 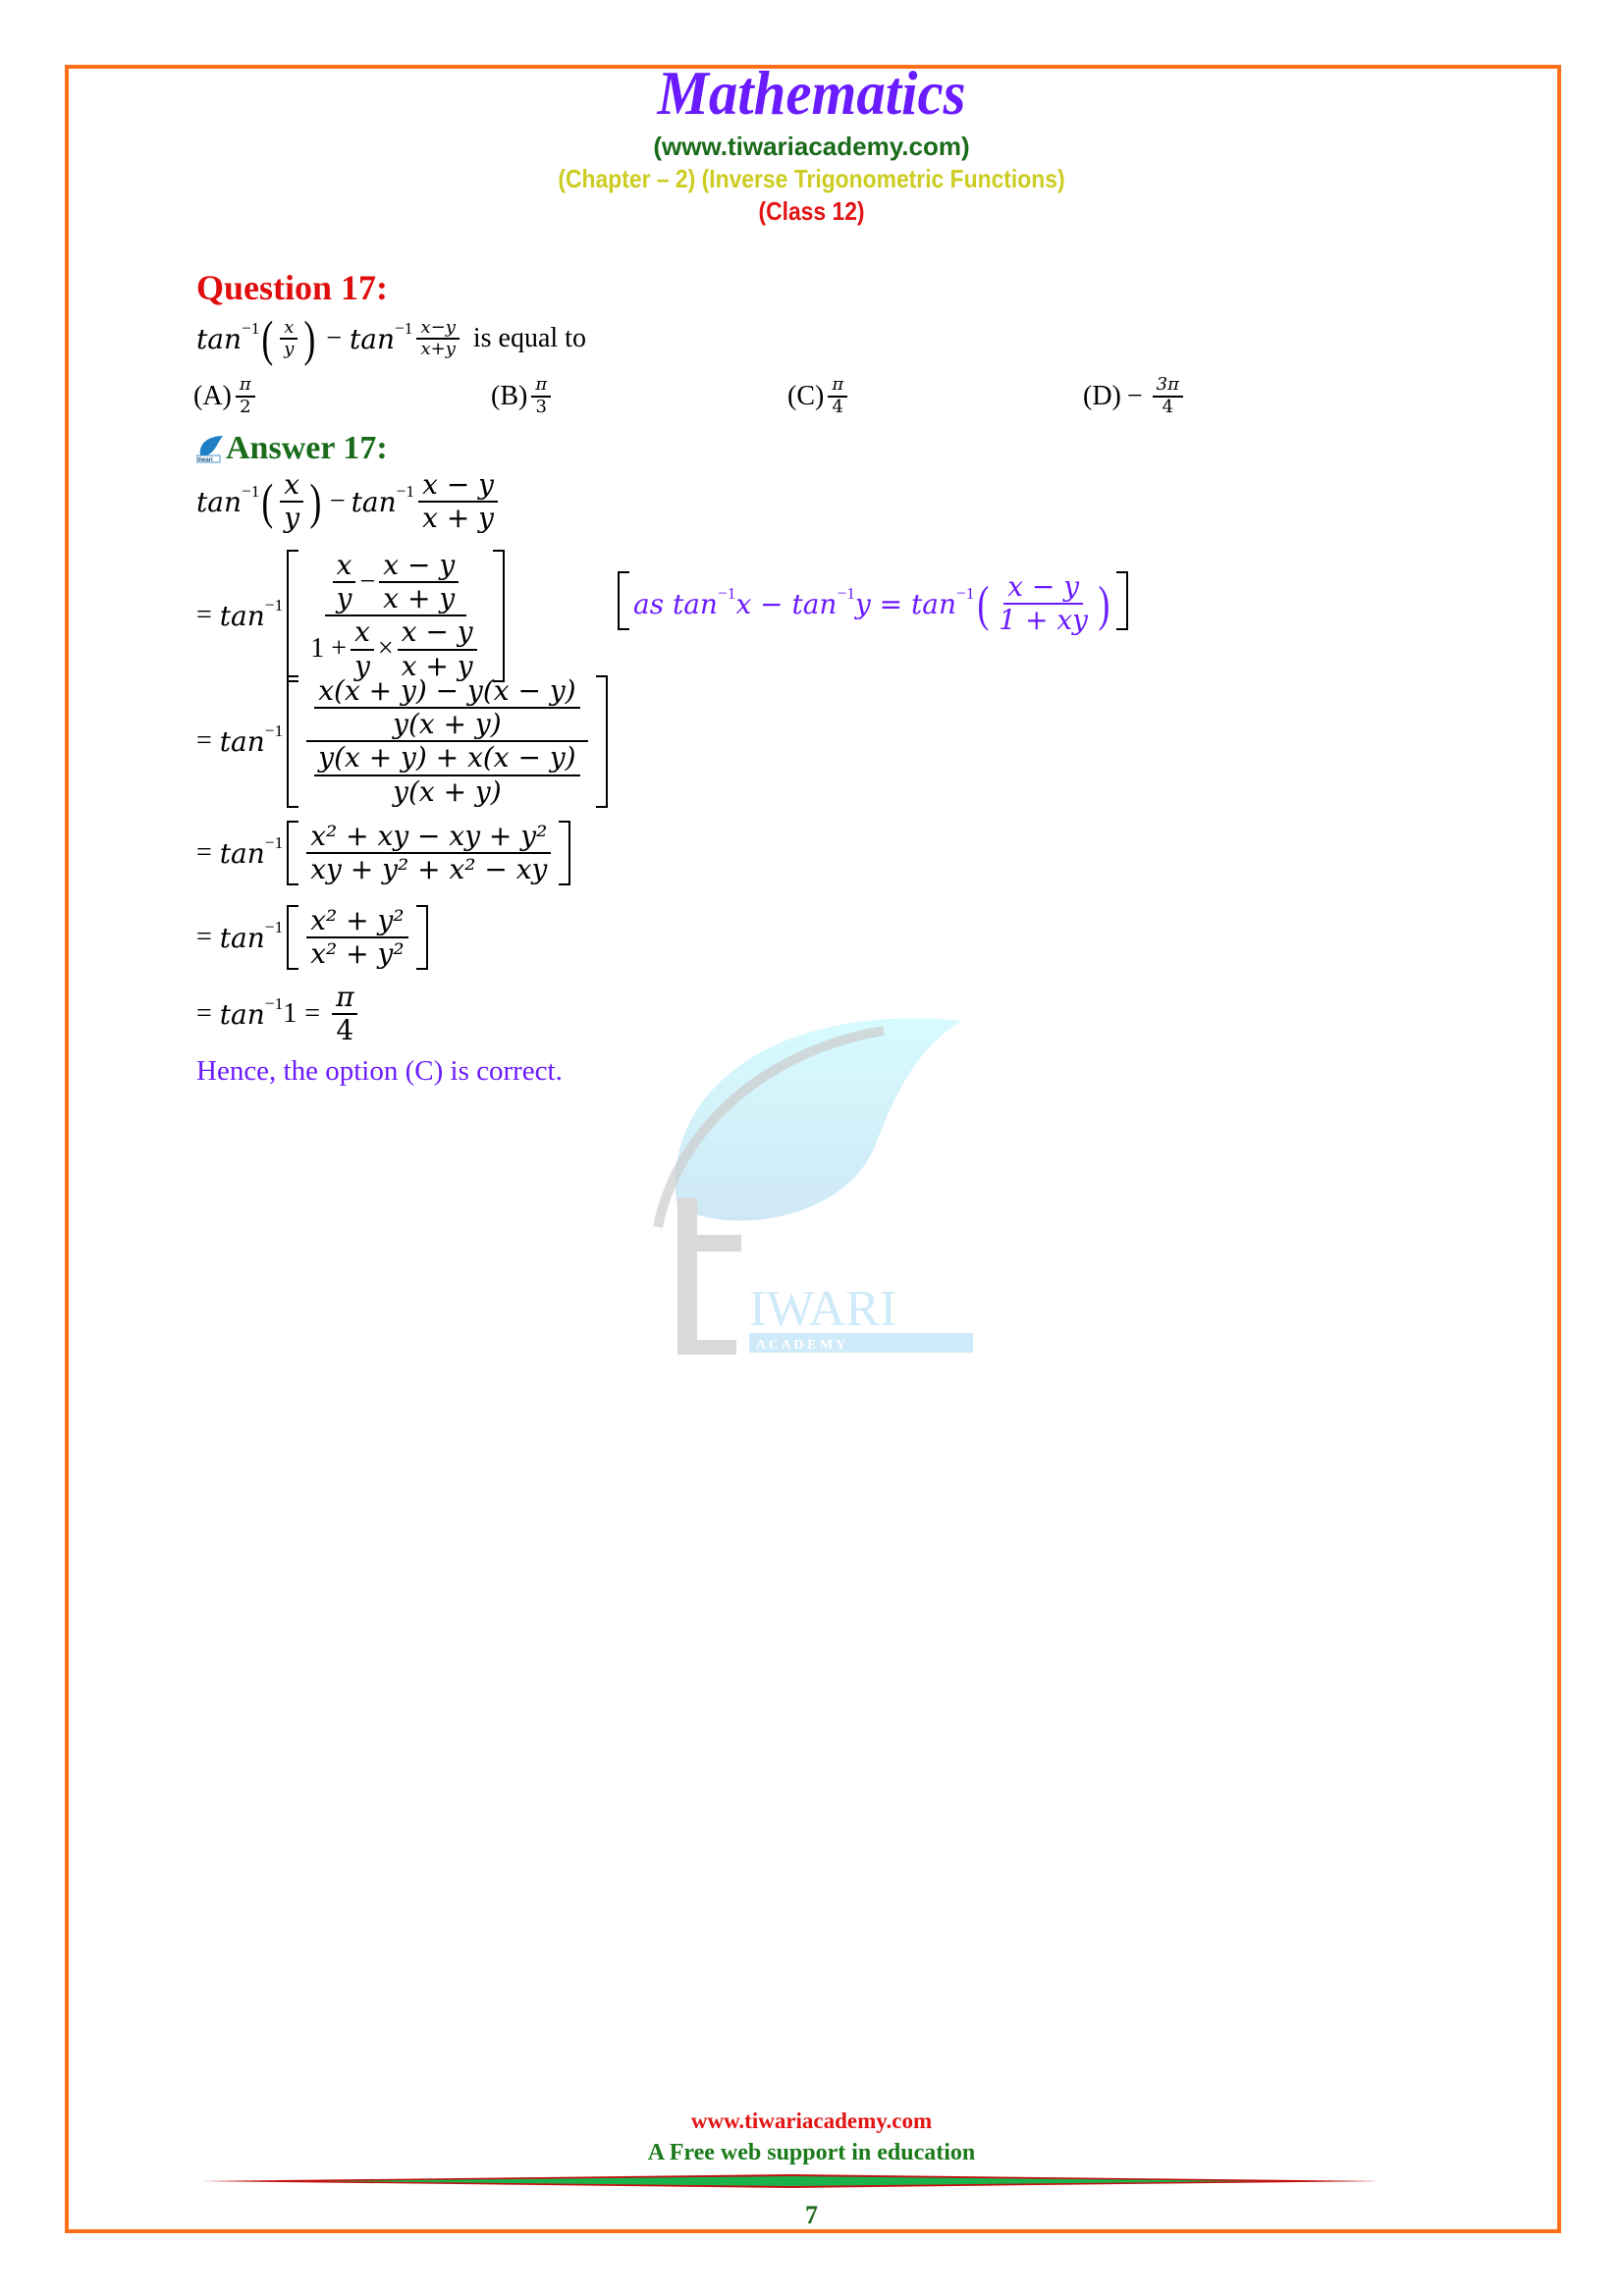 I want to click on question-heading: Question 17:, so click(x=292, y=287).